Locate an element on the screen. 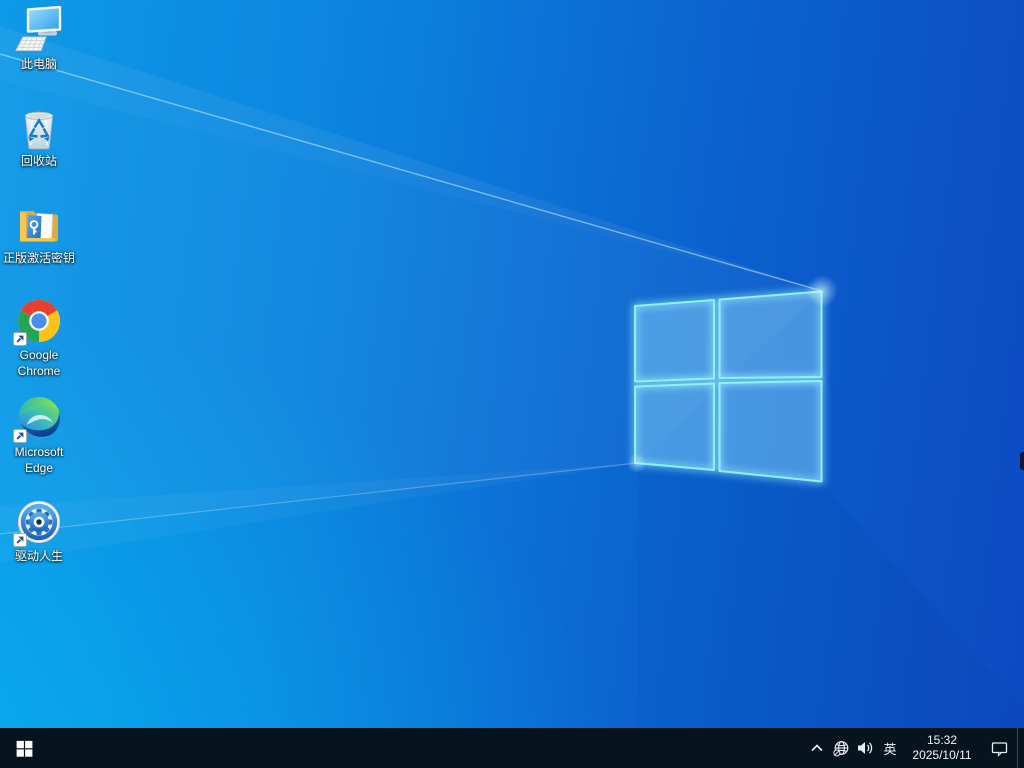 The image size is (1024, 768). desktop-icon-edge: Microsoft Edge is located at coordinates (39, 435).